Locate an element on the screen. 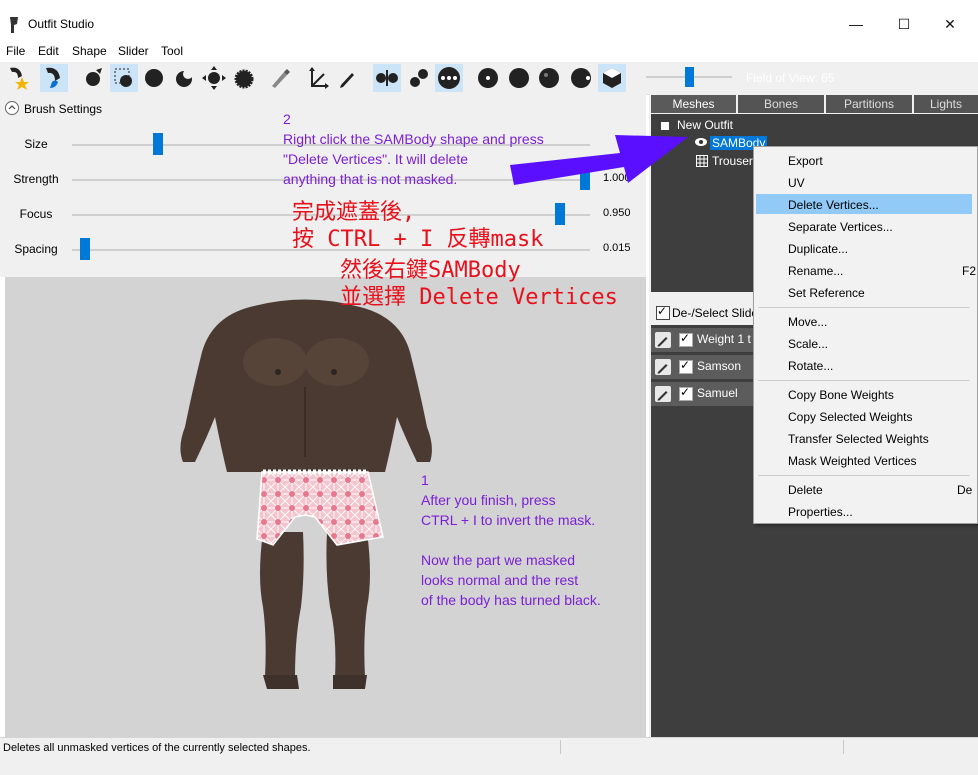 This screenshot has width=978, height=775. annotation-step2-line: Right click the SAMBody shape and press is located at coordinates (413, 139).